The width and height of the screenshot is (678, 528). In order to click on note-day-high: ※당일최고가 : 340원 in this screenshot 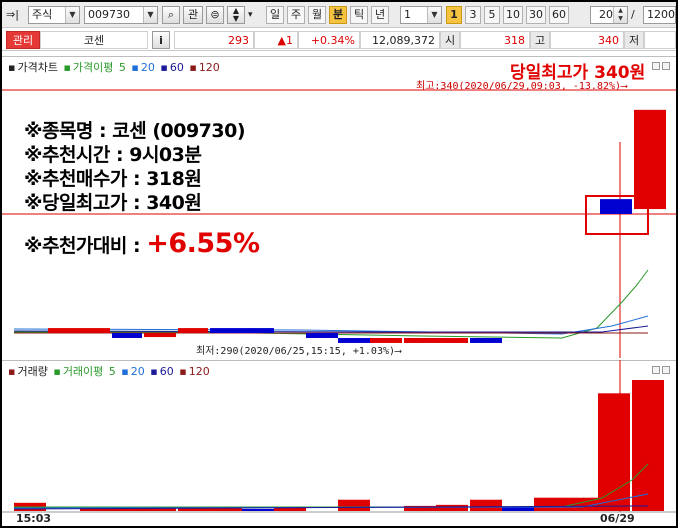, I will do `click(113, 203)`.